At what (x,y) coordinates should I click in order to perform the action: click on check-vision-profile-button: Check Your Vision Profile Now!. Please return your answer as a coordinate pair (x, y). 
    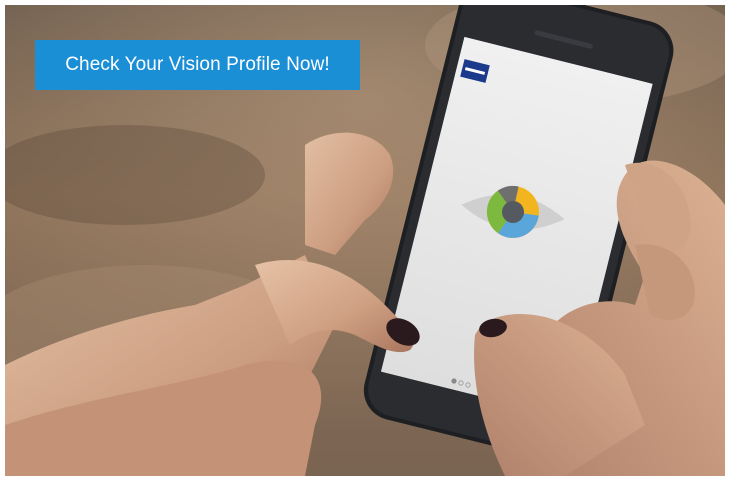
    Looking at the image, I should click on (197, 65).